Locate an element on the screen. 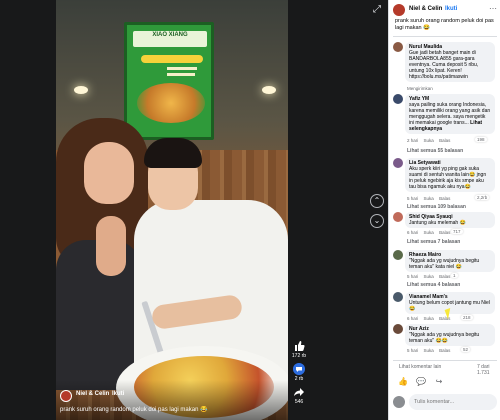 The height and width of the screenshot is (420, 500). sign-banner is located at coordinates (172, 59).